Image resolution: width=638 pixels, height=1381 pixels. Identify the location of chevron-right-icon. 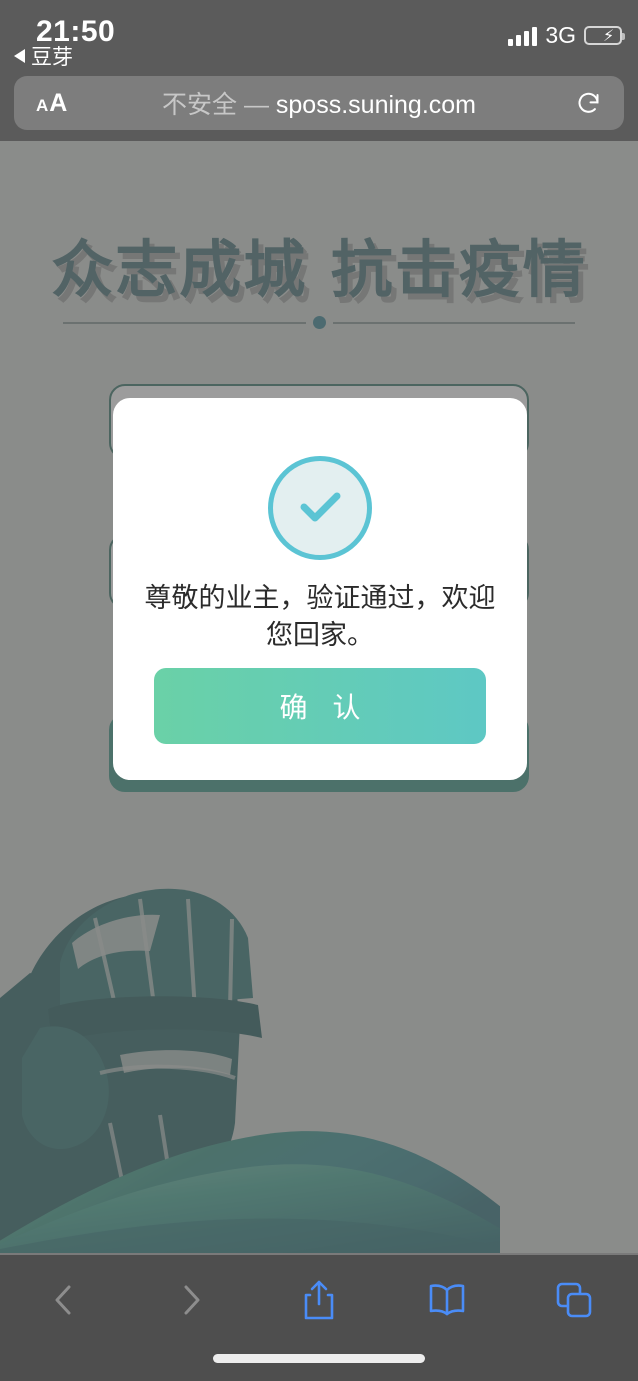
(191, 1300).